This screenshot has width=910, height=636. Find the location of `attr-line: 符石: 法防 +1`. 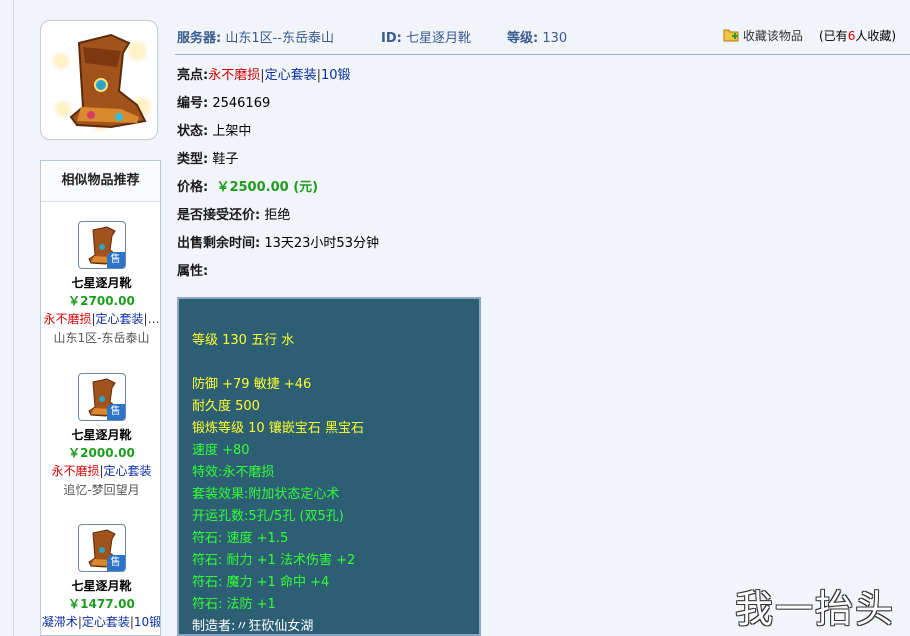

attr-line: 符石: 法防 +1 is located at coordinates (234, 604).